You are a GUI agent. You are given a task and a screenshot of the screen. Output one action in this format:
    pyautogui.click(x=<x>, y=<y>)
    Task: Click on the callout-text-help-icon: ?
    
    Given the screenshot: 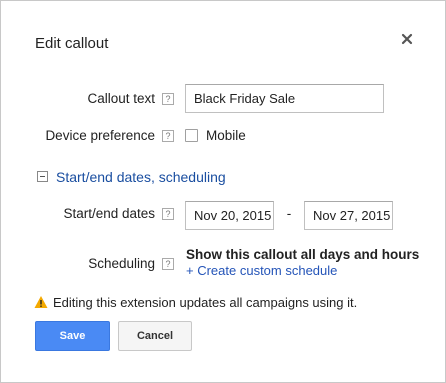 What is the action you would take?
    pyautogui.click(x=168, y=99)
    